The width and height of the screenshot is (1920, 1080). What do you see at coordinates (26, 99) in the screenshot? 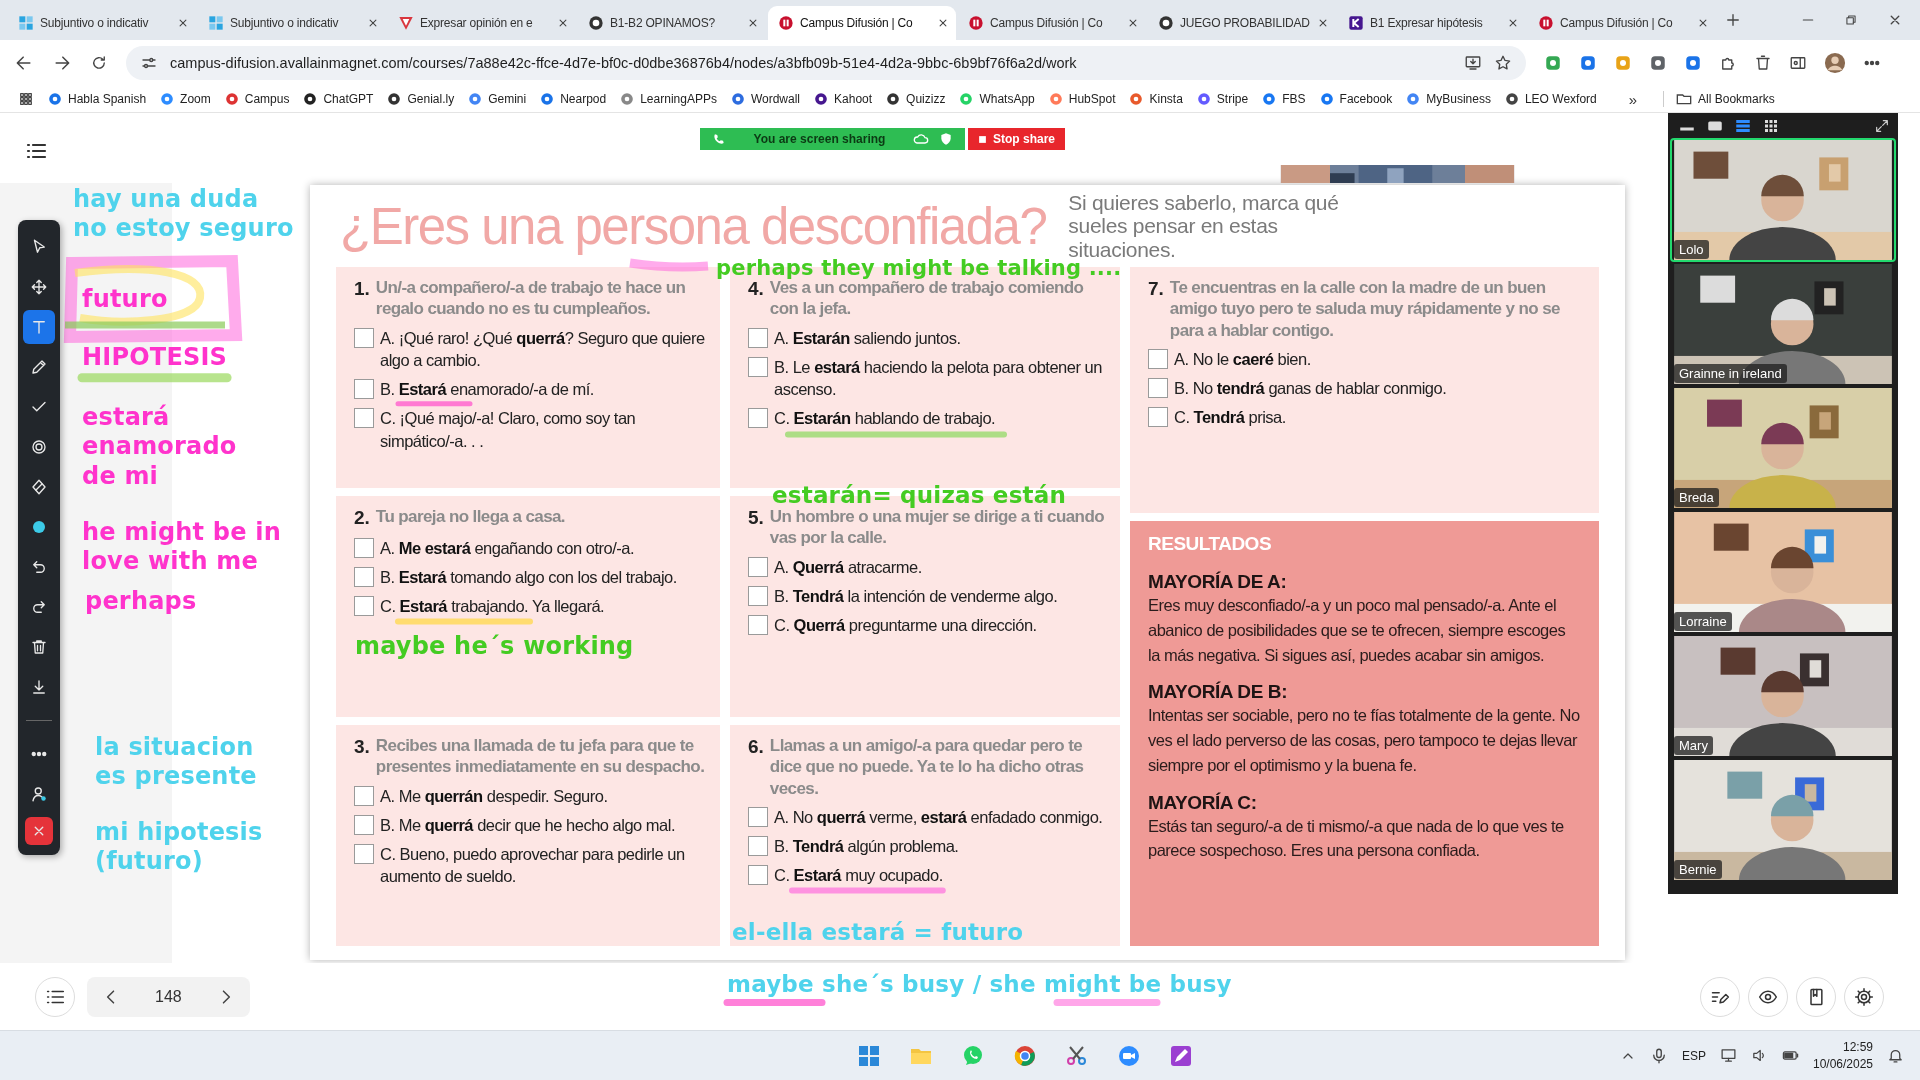
I see `apps-grid-icon` at bounding box center [26, 99].